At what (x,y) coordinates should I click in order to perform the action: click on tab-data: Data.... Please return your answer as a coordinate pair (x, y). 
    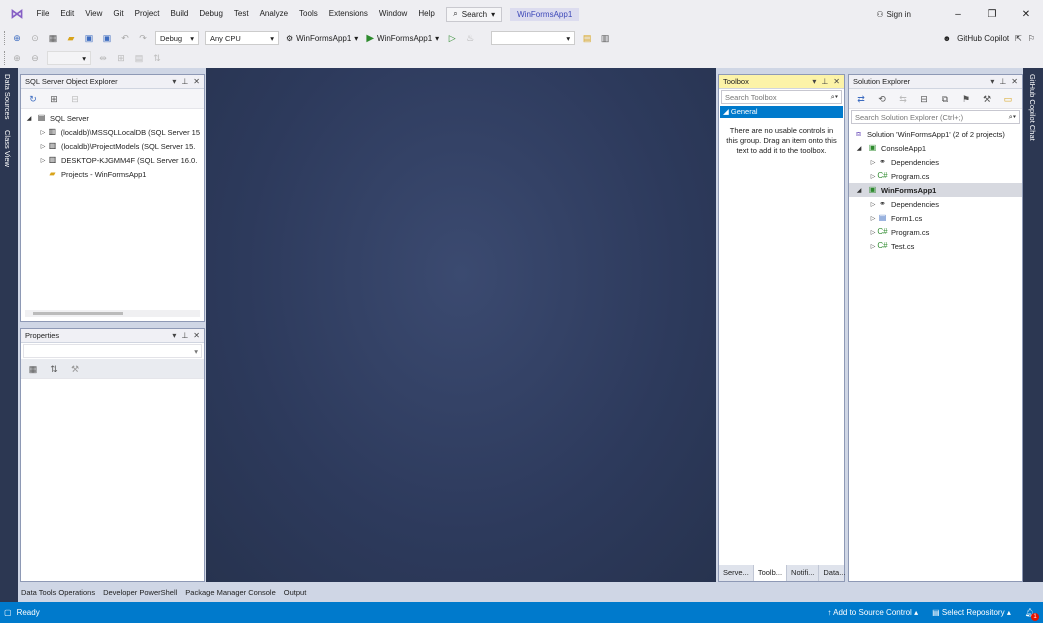
    Looking at the image, I should click on (835, 573).